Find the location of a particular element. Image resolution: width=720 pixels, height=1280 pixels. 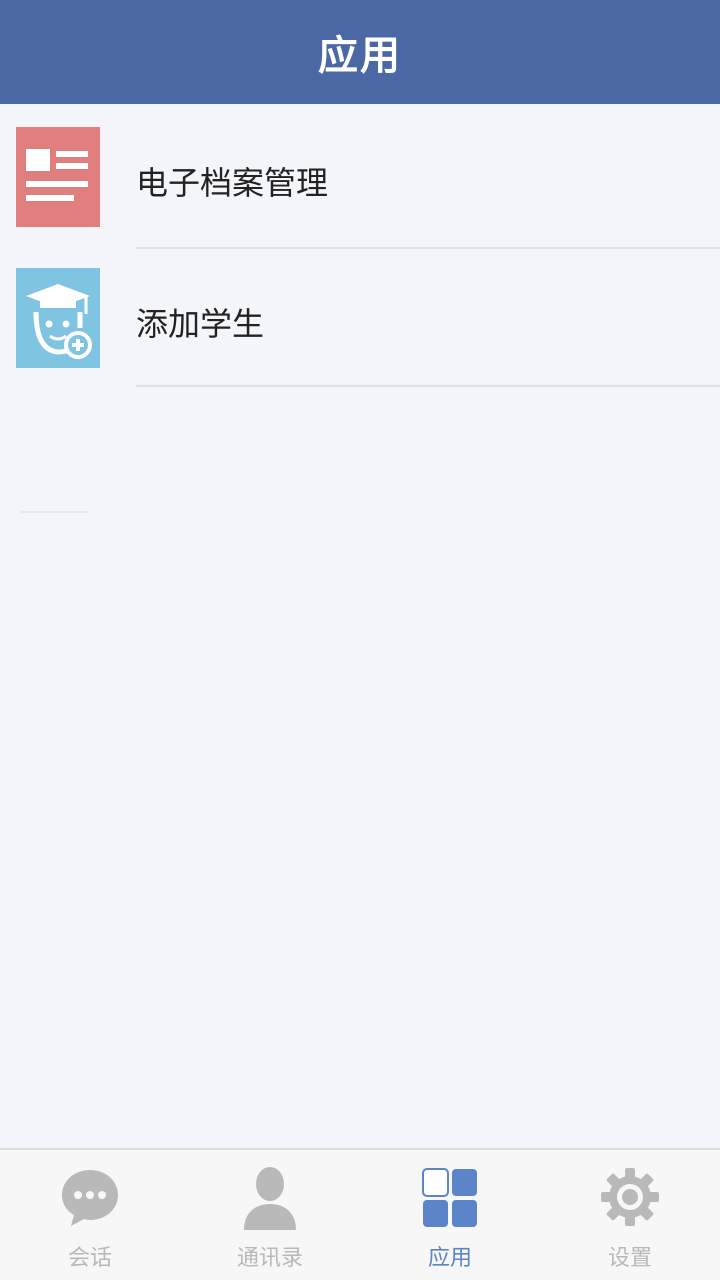

tab-settings: 设置 is located at coordinates (630, 1215).